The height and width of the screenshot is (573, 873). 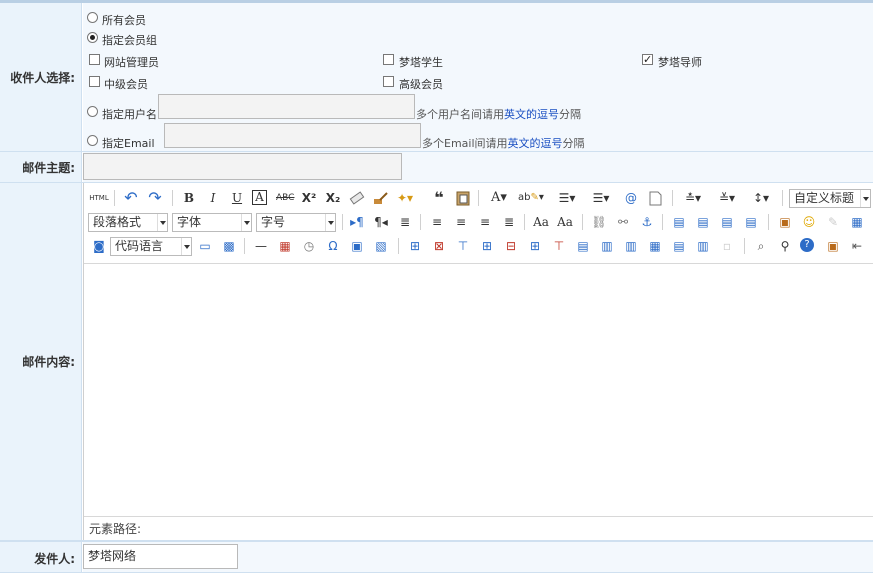 I want to click on custom-title-select: 自定义标题, so click(x=830, y=198).